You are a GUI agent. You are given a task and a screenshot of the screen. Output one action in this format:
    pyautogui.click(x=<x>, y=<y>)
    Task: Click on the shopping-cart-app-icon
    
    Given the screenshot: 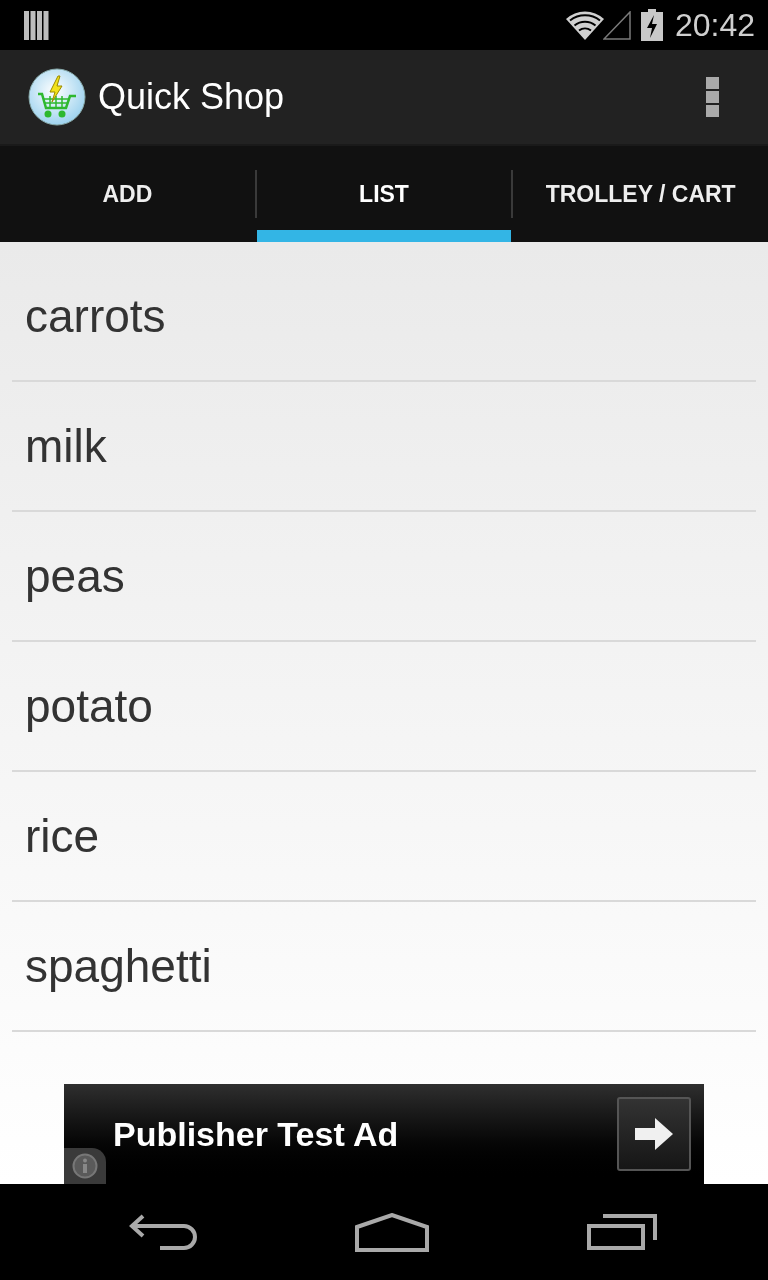 What is the action you would take?
    pyautogui.click(x=57, y=97)
    